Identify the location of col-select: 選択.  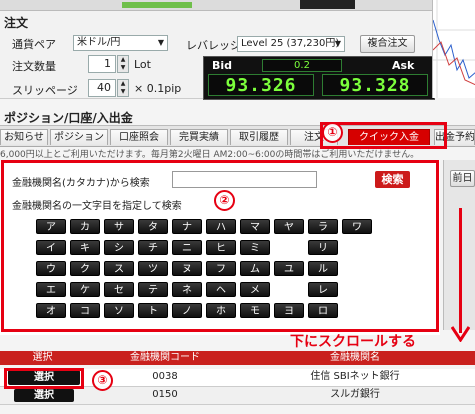
(42, 357).